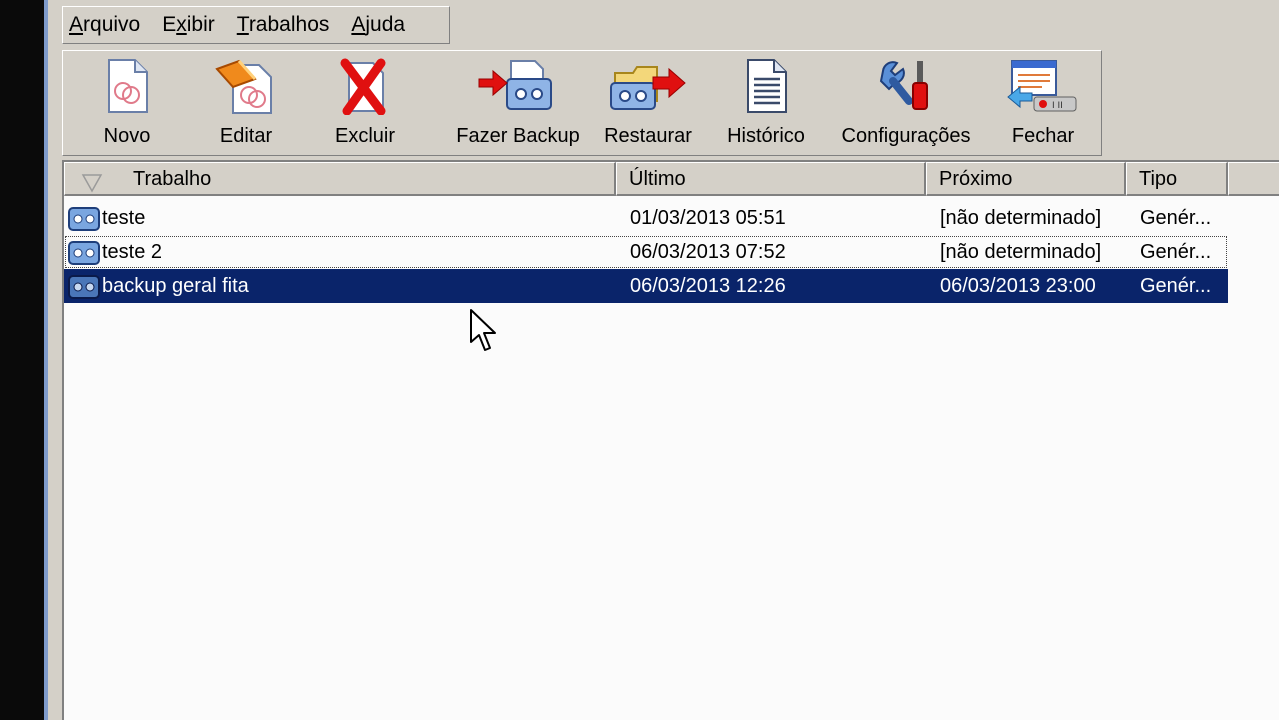 This screenshot has width=1279, height=720. I want to click on backup-button-label: Fazer Backup, so click(518, 136).